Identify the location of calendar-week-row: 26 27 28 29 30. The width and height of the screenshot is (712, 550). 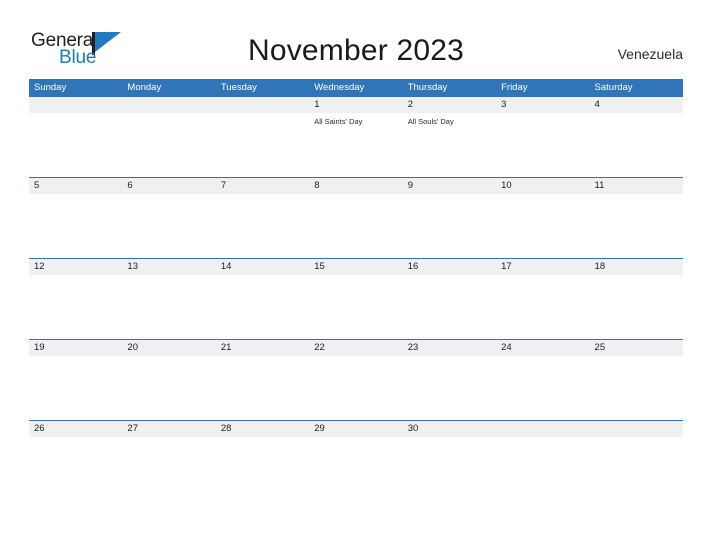
(356, 460).